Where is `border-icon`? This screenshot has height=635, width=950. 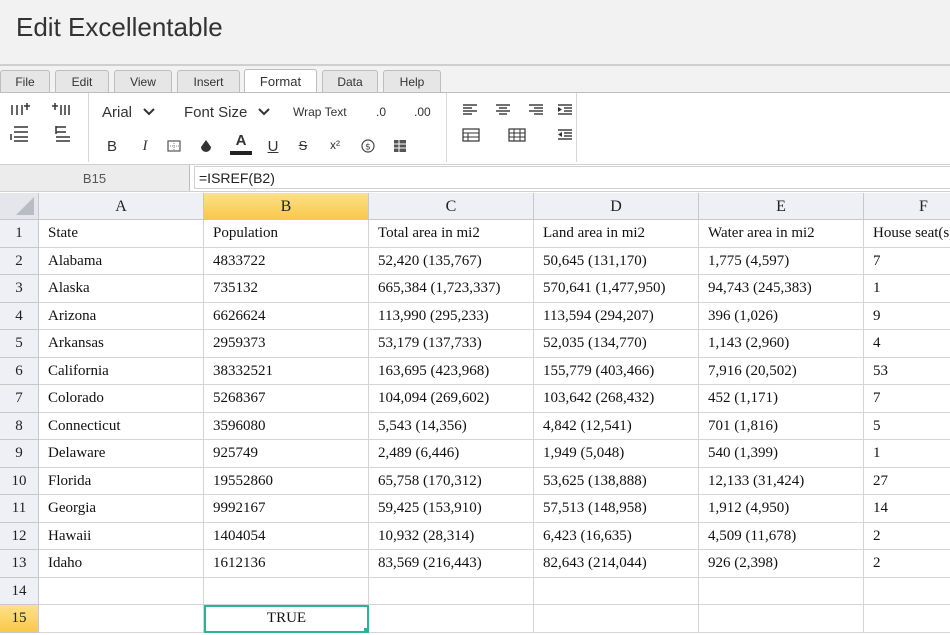 border-icon is located at coordinates (174, 146).